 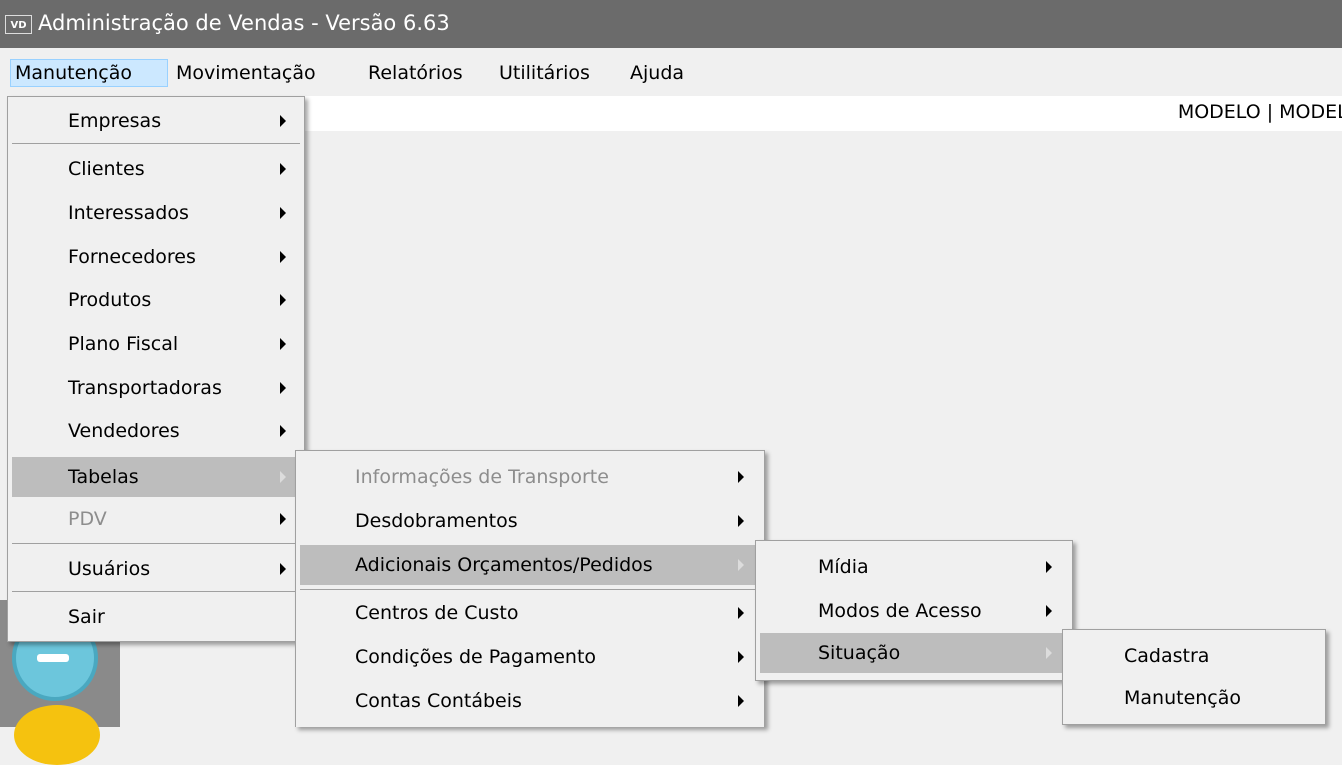 What do you see at coordinates (156, 519) in the screenshot?
I see `menu-item-pdv: PDV` at bounding box center [156, 519].